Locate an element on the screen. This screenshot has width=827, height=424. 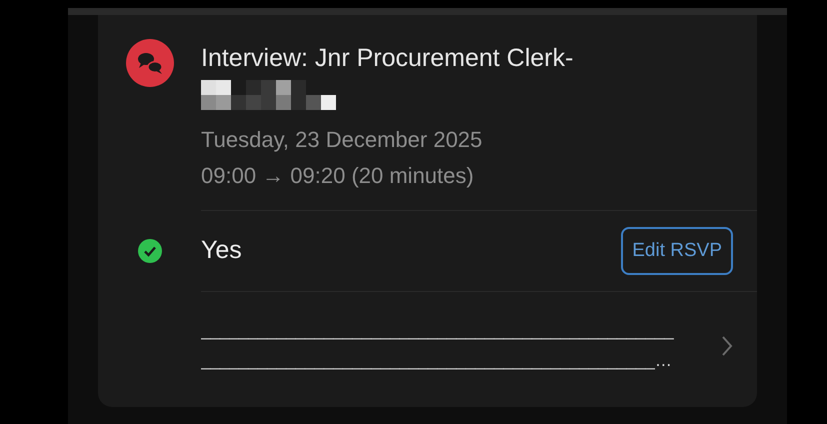
edit-rsvp-button: Edit RSVP is located at coordinates (677, 251).